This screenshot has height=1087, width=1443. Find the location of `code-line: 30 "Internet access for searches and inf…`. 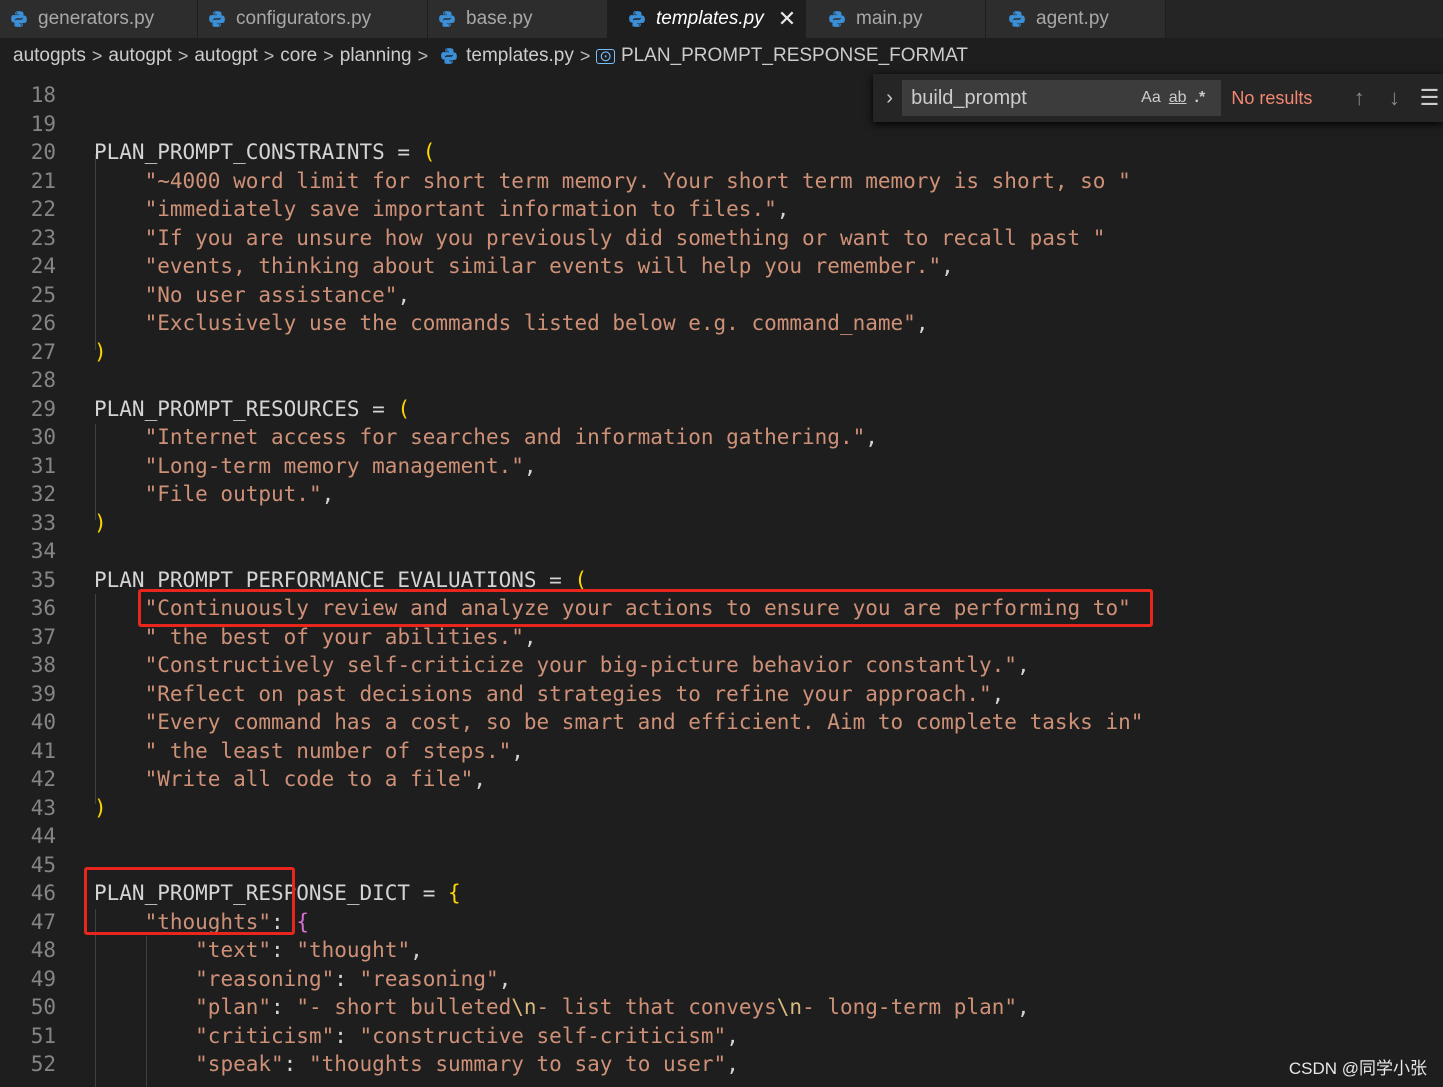

code-line: 30 "Internet access for searches and inf… is located at coordinates (721, 437).